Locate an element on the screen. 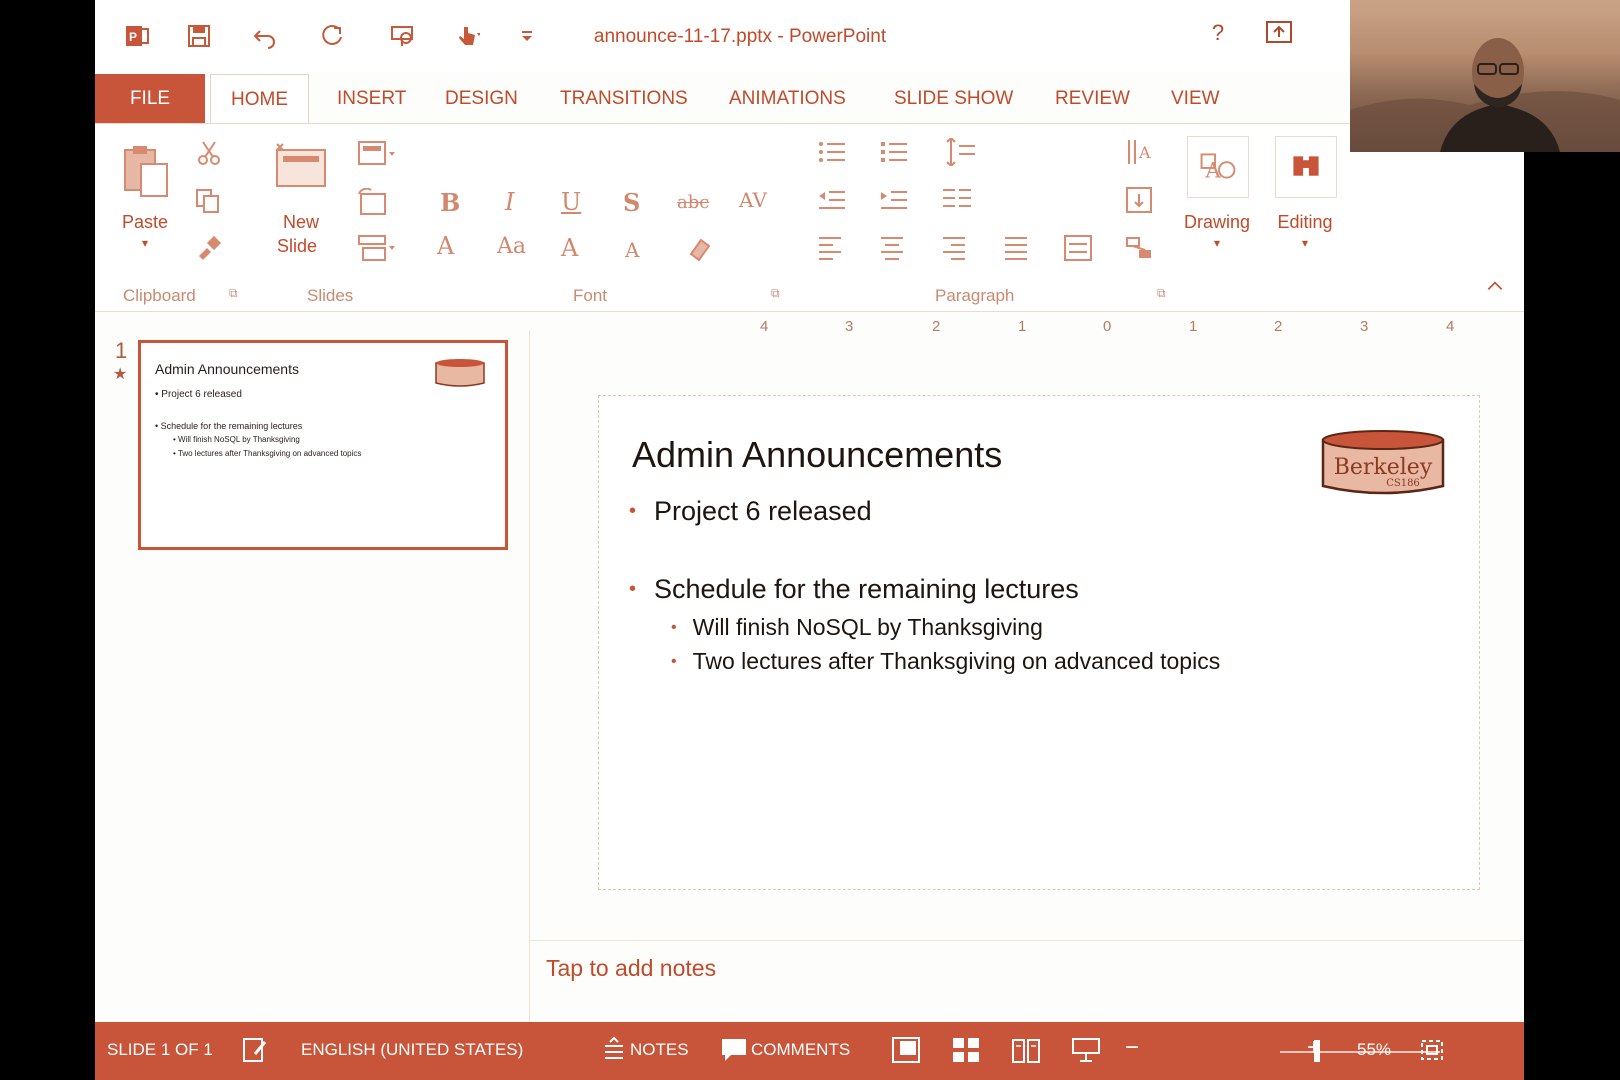 The width and height of the screenshot is (1620, 1080). berkeley-logo-icon: Berkeley CS186 is located at coordinates (1383, 463).